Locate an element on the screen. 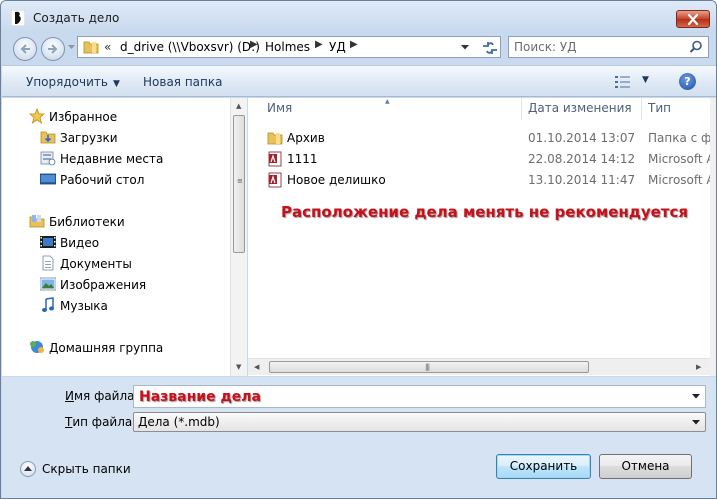 This screenshot has height=499, width=717. horizontal-scroll-thumb: ||| is located at coordinates (429, 367).